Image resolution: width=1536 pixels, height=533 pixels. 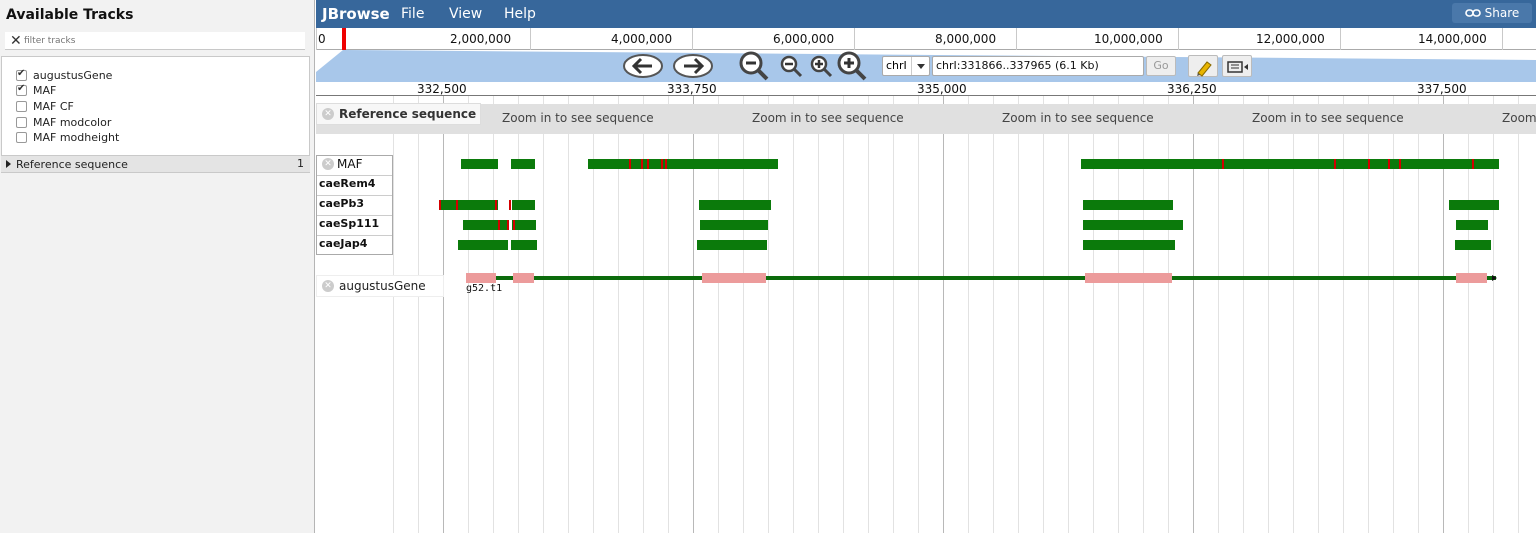 I want to click on category-count: 1, so click(x=300, y=163).